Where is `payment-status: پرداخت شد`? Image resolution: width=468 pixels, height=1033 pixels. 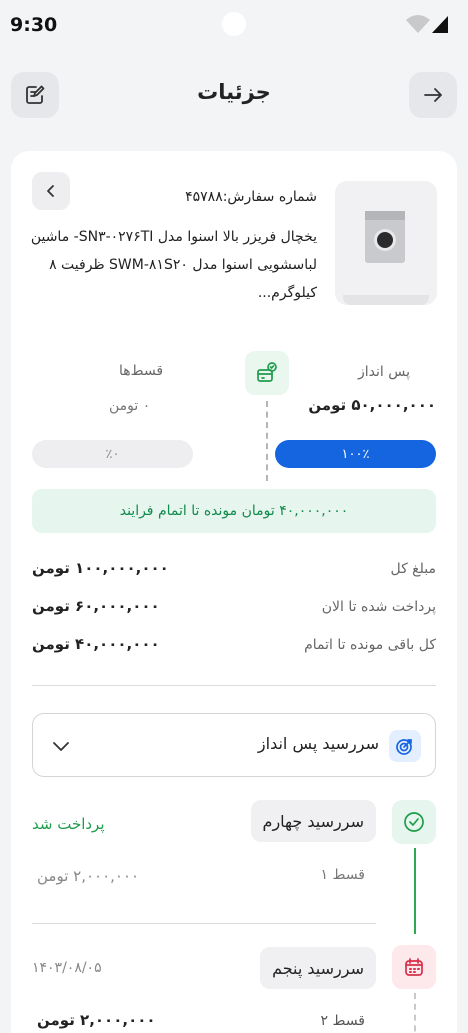 payment-status: پرداخت شد is located at coordinates (68, 824).